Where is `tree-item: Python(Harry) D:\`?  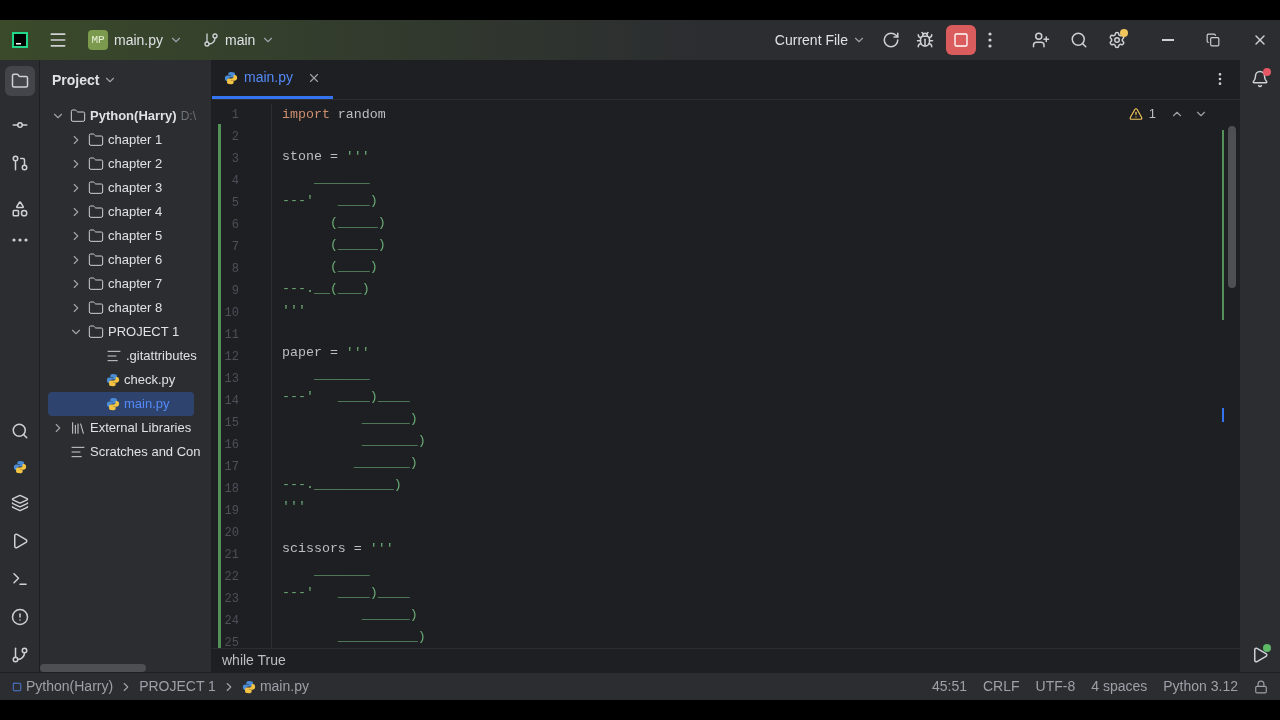 tree-item: Python(Harry) D:\ is located at coordinates (124, 116).